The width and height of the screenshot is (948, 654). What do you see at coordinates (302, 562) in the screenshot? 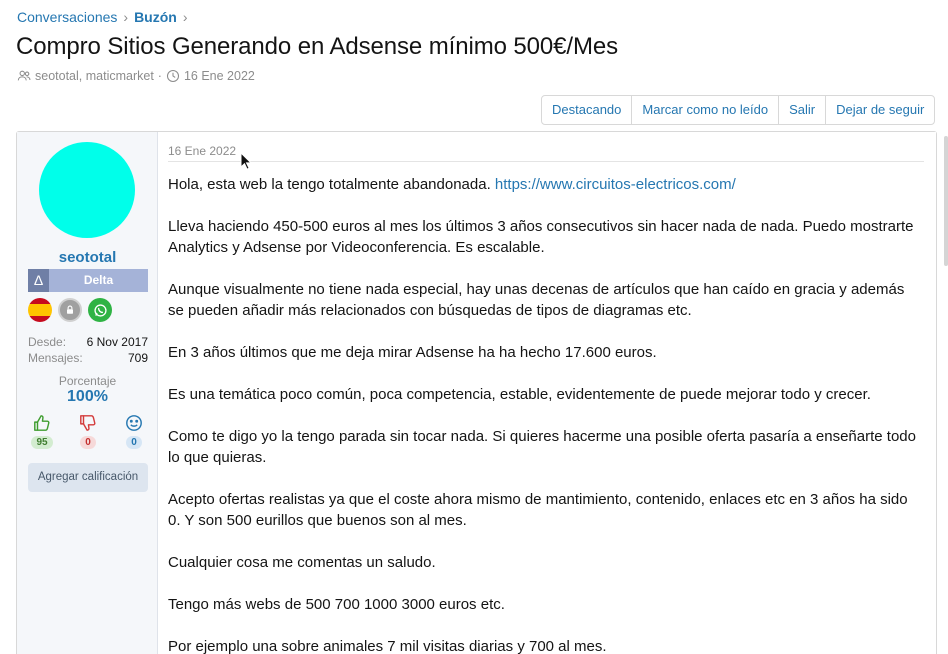
I see `paragraph: Cualquier cosa me comentas un saludo.` at bounding box center [302, 562].